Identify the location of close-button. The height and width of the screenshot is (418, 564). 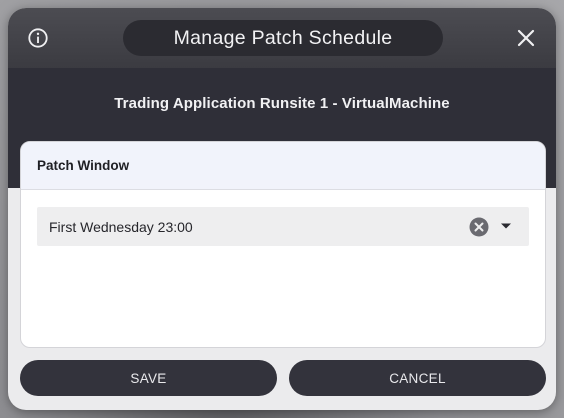
(526, 38).